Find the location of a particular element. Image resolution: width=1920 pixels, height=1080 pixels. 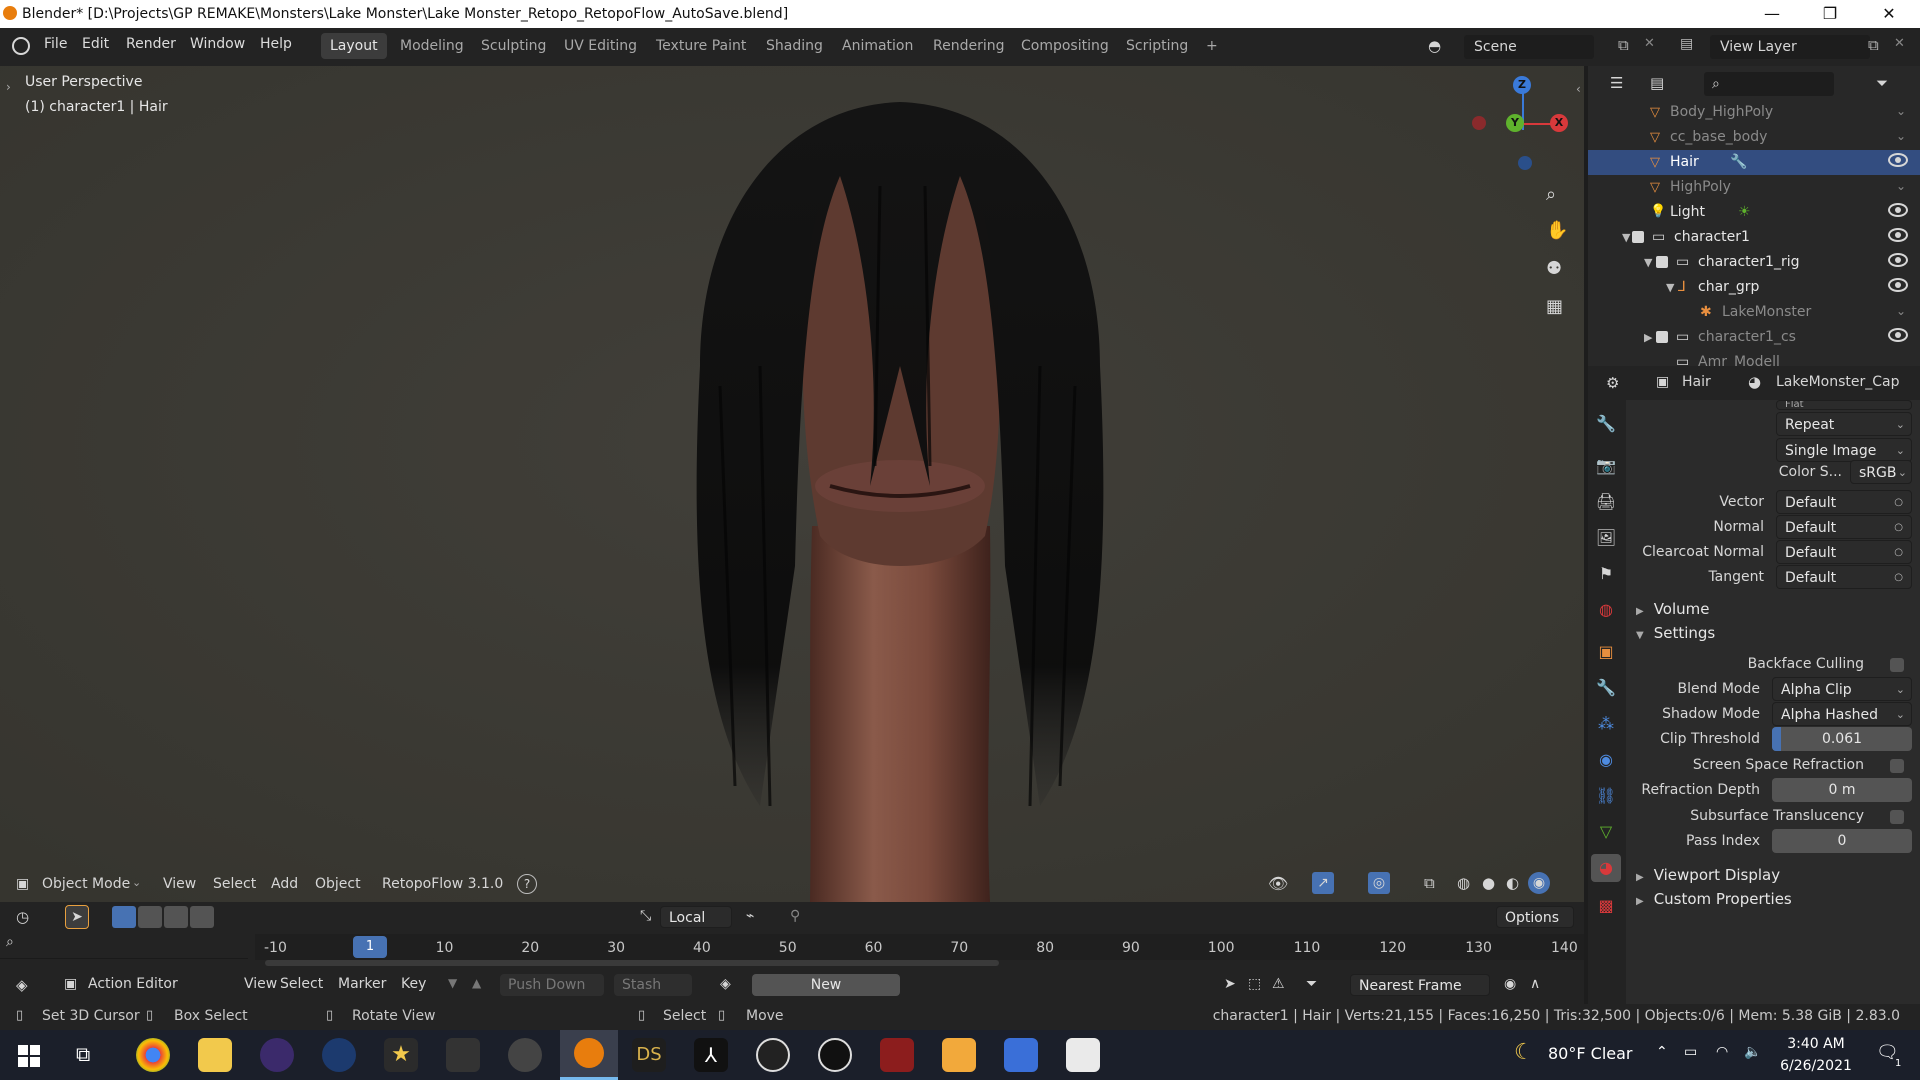

timeline-menu-key: Key is located at coordinates (413, 984).